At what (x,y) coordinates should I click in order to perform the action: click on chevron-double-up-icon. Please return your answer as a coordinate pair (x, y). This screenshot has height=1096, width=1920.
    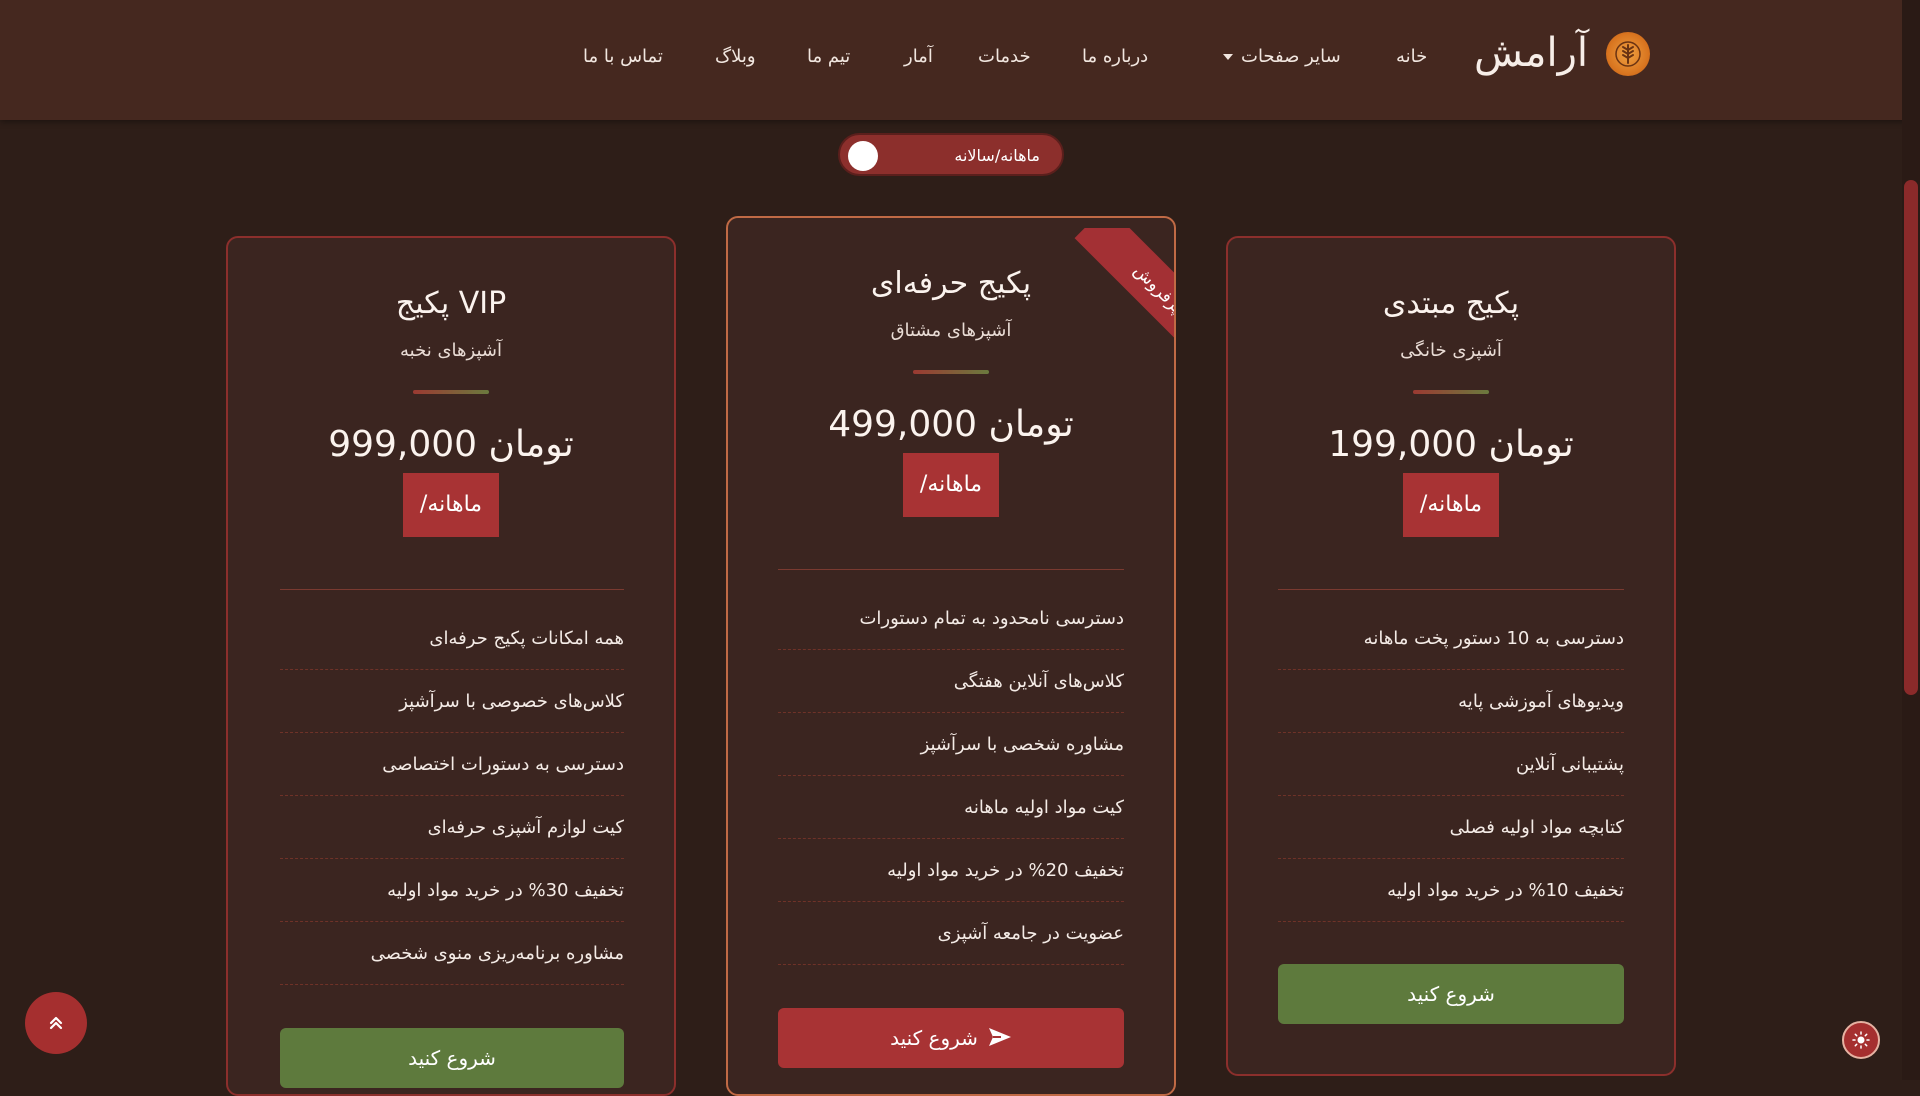
    Looking at the image, I should click on (56, 1023).